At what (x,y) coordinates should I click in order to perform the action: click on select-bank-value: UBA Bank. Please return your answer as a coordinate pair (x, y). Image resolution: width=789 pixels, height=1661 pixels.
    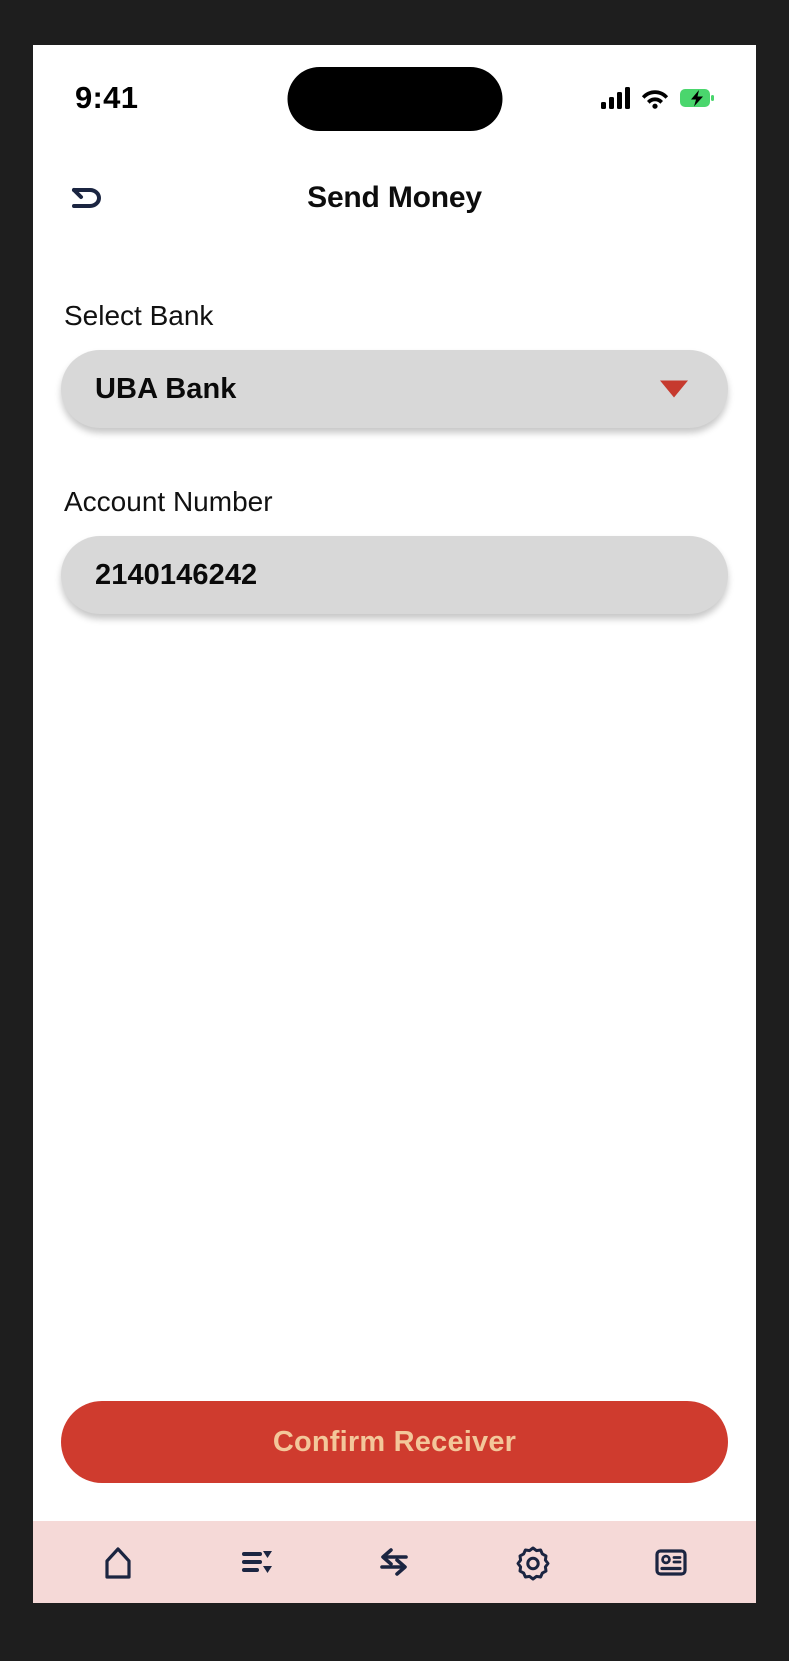
    Looking at the image, I should click on (166, 388).